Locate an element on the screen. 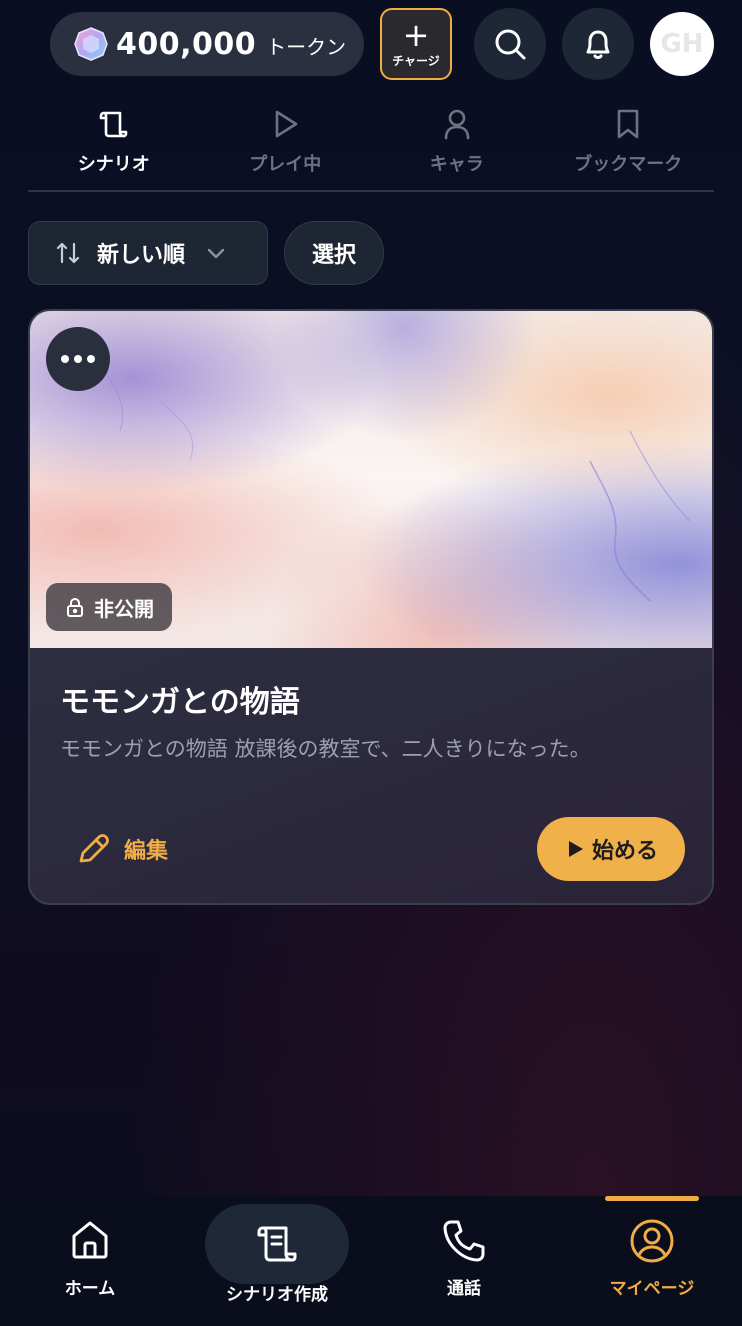 The width and height of the screenshot is (742, 1326). tab-characters: キャラ is located at coordinates (457, 145).